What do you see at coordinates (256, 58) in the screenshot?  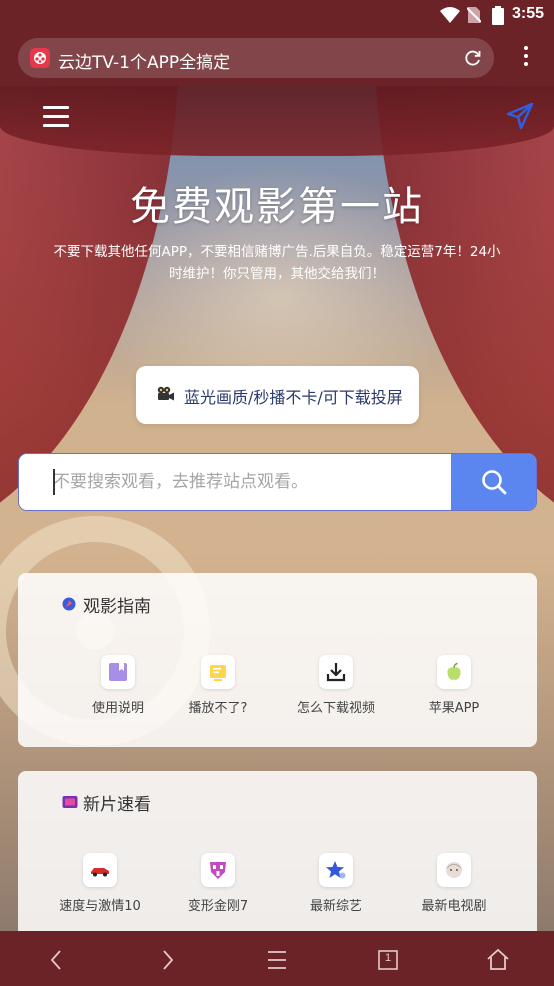 I see `address-bar: 云边TV-1个APP全搞定` at bounding box center [256, 58].